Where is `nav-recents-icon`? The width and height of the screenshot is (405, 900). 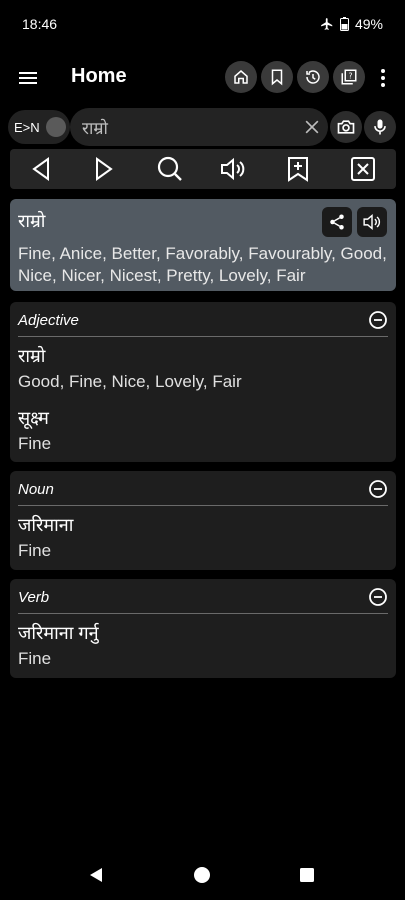
nav-recents-icon is located at coordinates (307, 875).